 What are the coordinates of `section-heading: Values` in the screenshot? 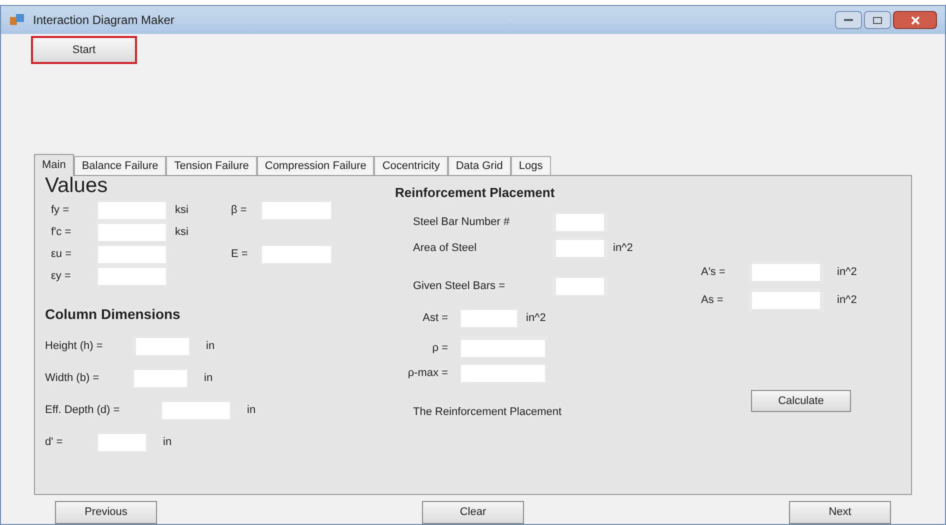 It's located at (77, 186).